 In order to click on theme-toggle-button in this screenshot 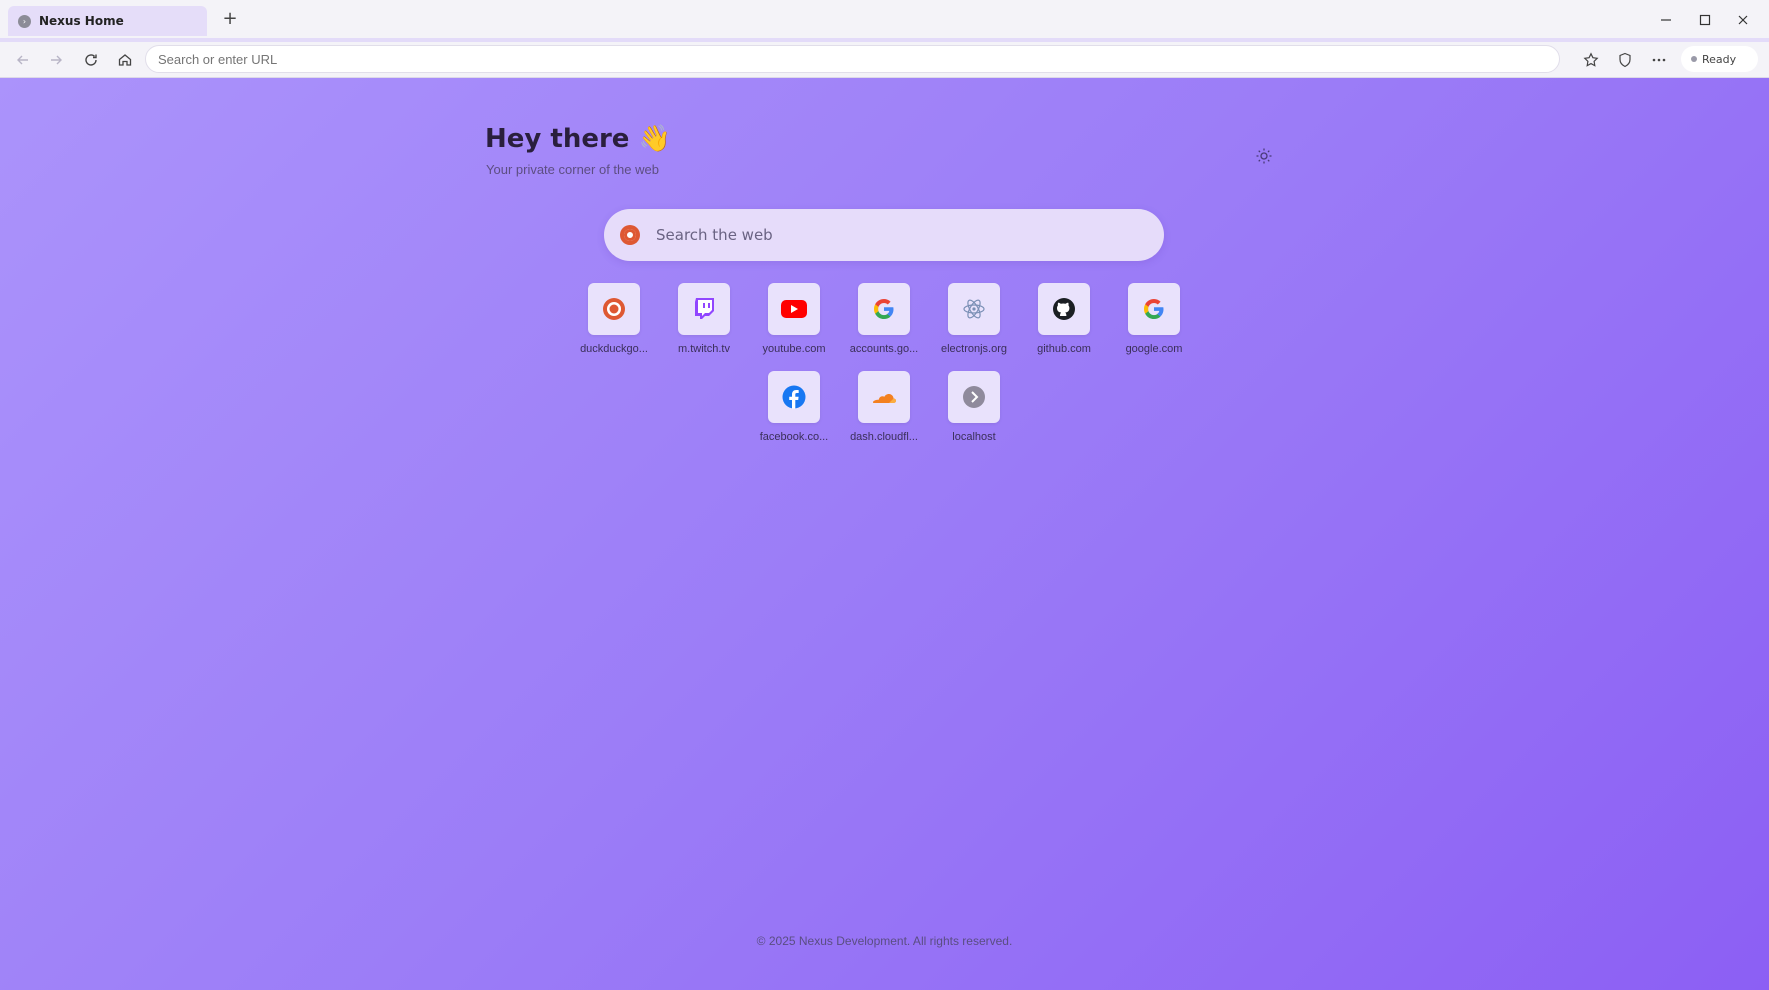, I will do `click(1264, 156)`.